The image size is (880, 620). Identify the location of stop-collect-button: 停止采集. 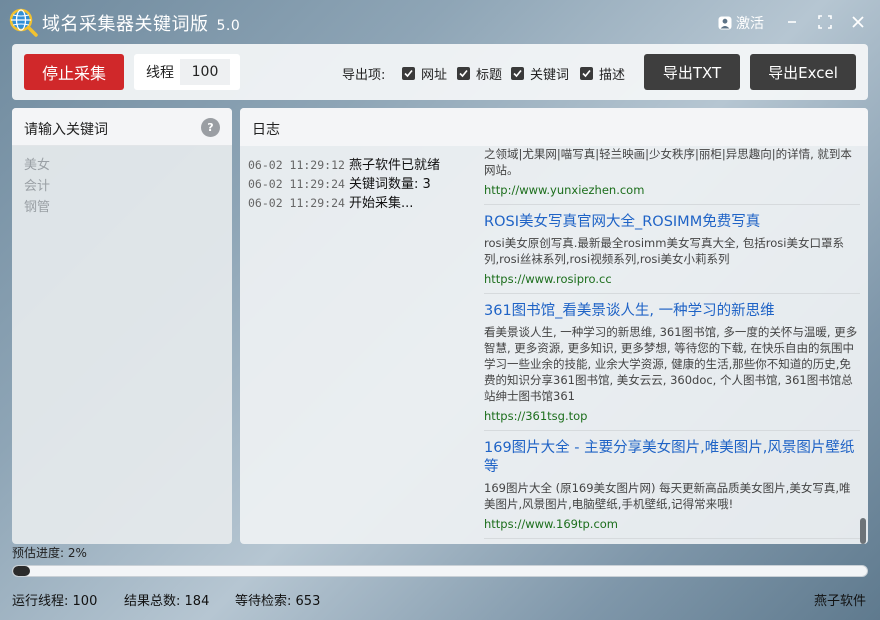
(74, 72).